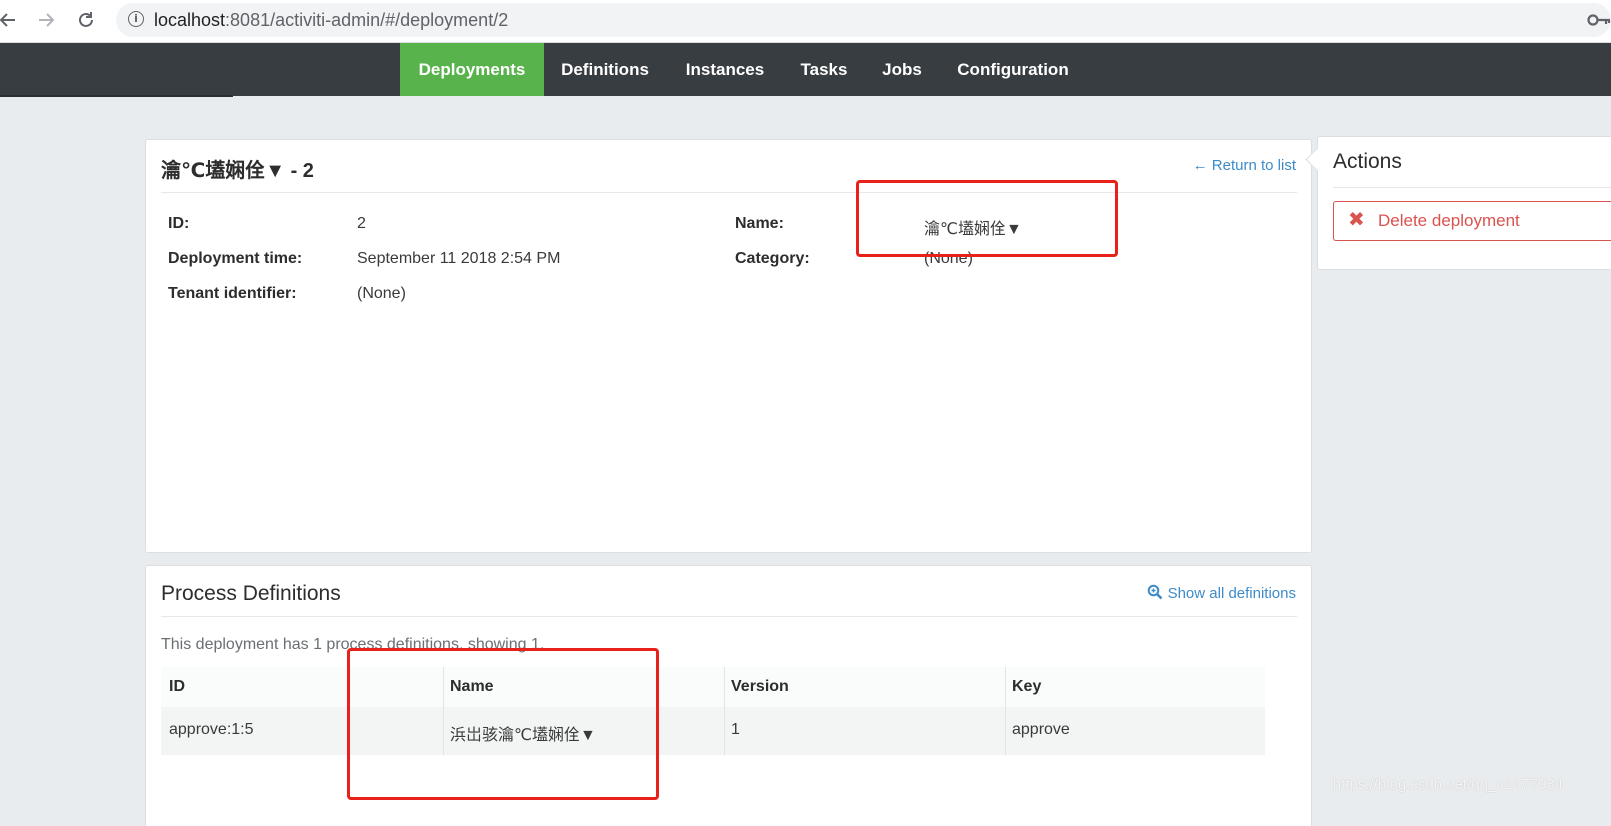 This screenshot has width=1611, height=826. I want to click on deployment-time-label: Deployment time:, so click(235, 258).